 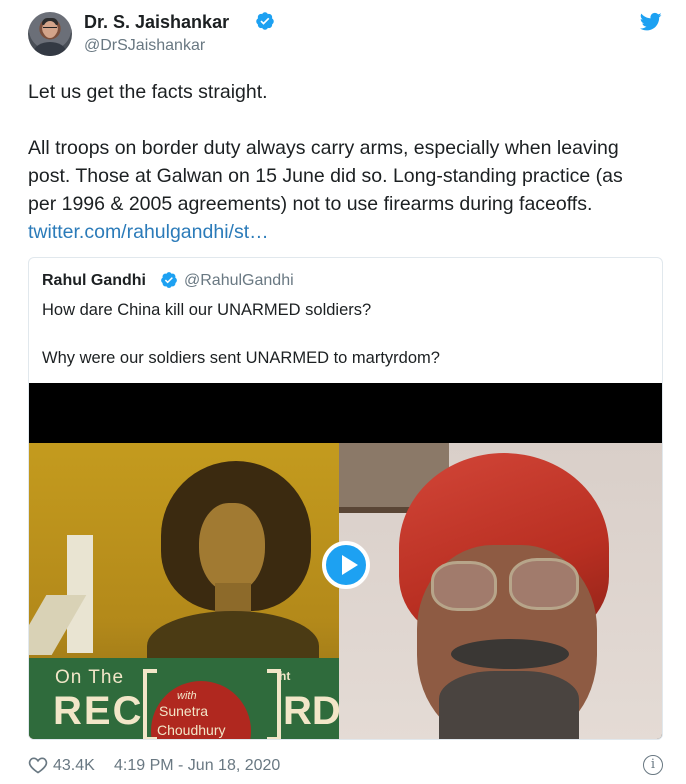 What do you see at coordinates (346, 565) in the screenshot?
I see `play-icon` at bounding box center [346, 565].